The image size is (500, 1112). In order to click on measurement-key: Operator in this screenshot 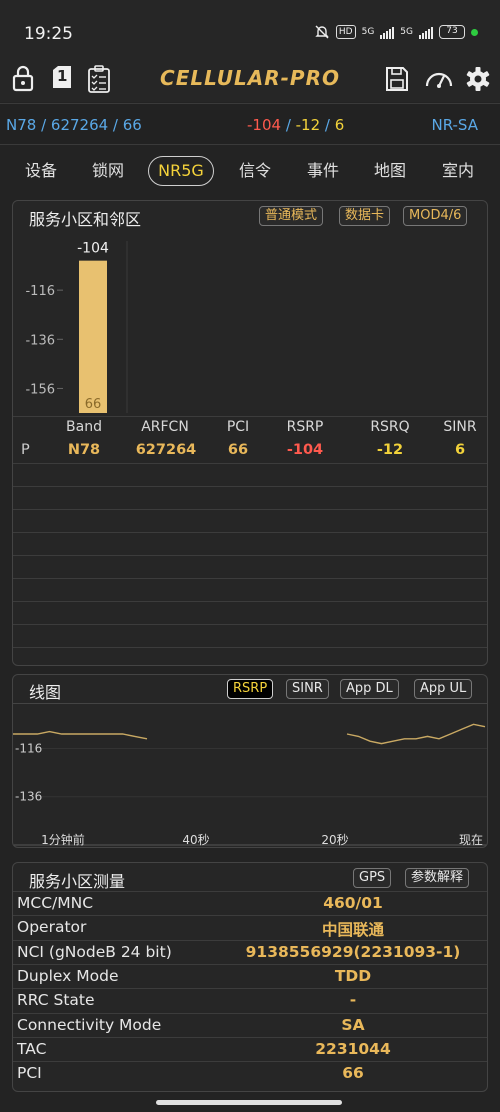, I will do `click(52, 927)`.